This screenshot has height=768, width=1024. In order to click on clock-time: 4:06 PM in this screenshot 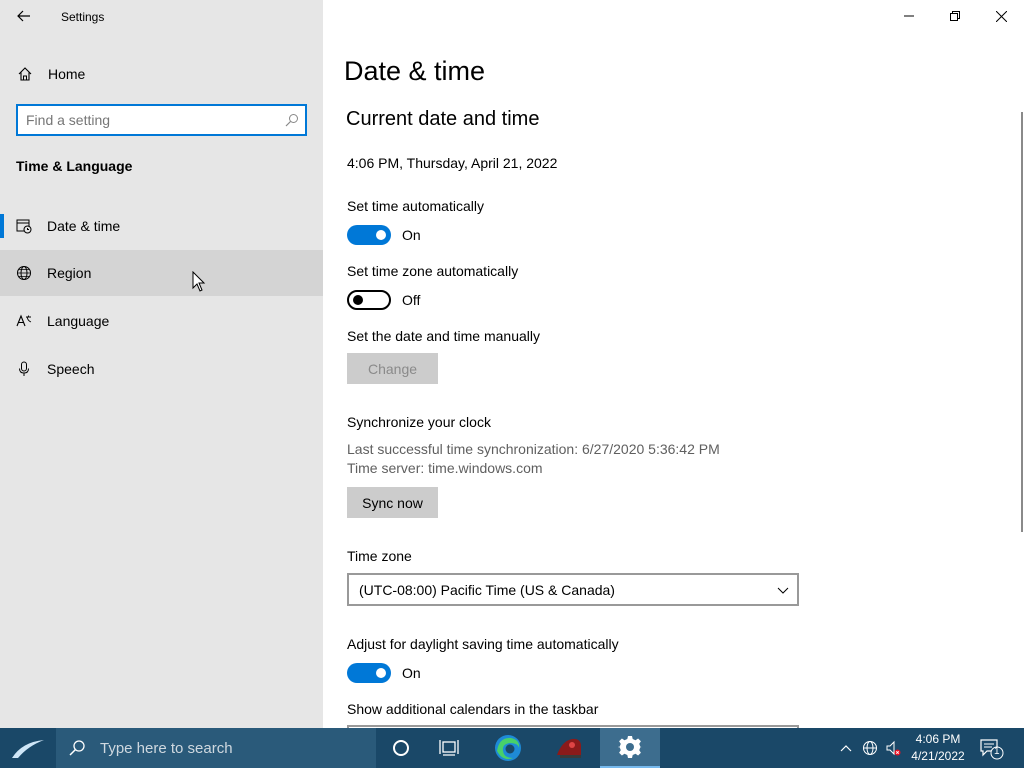, I will do `click(938, 739)`.